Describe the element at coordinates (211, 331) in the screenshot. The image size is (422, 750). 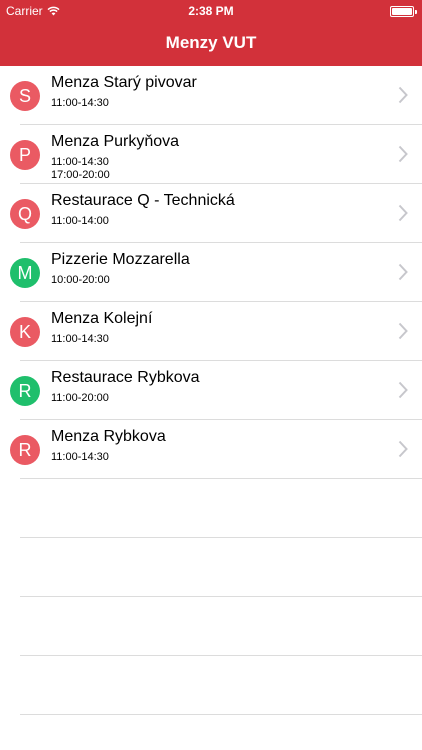
I see `list-item: K Menza Kolejní 11:00-14:30` at that location.